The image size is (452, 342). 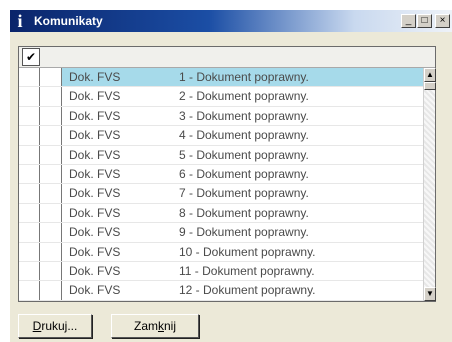 I want to click on close-button: Zamknij, so click(x=155, y=326).